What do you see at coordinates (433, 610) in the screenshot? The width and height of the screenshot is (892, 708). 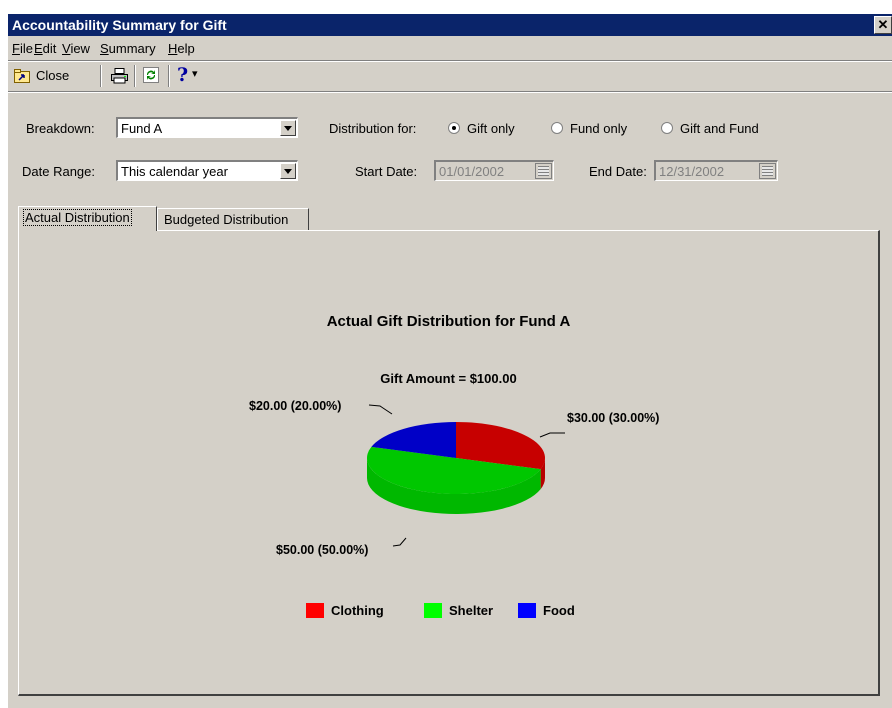 I see `legend-swatch-shelter` at bounding box center [433, 610].